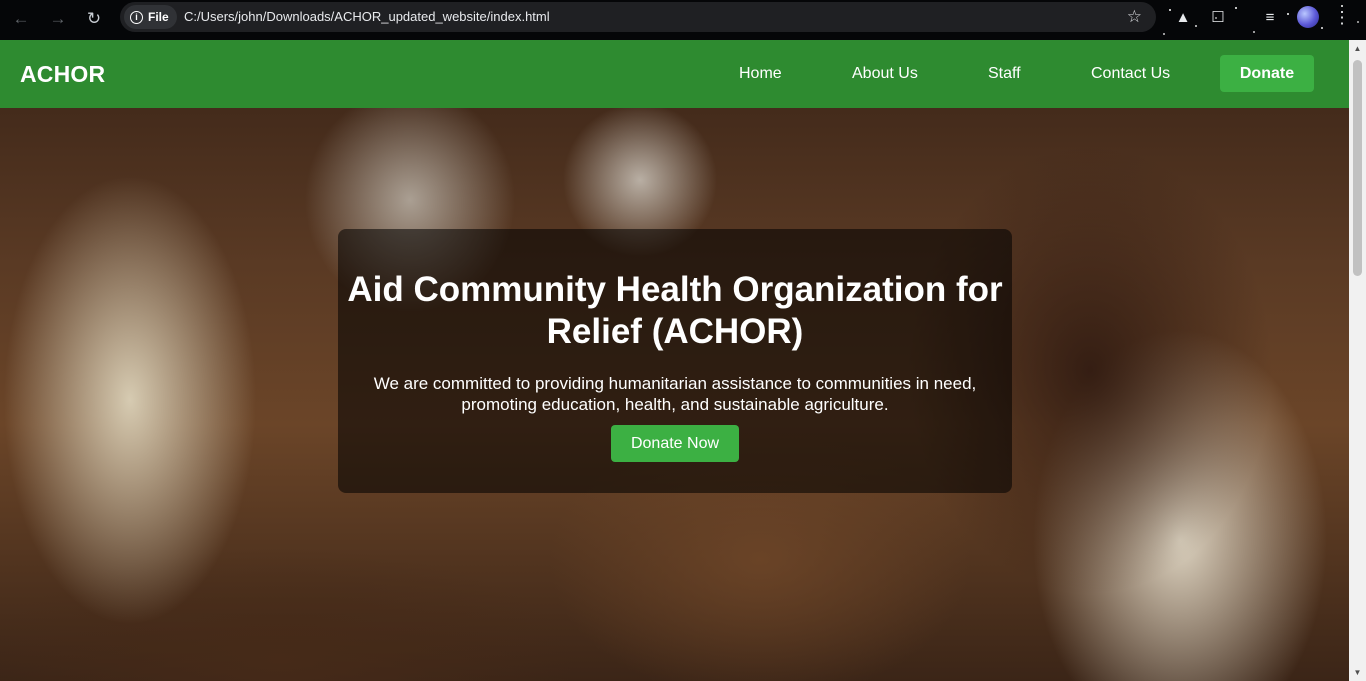 This screenshot has height=681, width=1366. I want to click on extension-puzzle-icon: ☐, so click(1218, 18).